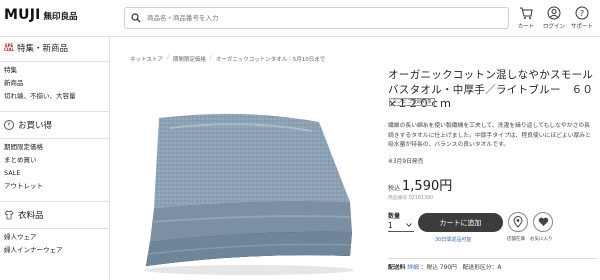 This screenshot has width=600, height=280. Describe the element at coordinates (411, 198) in the screenshot. I see `product-sku: 商品番号 02181390` at that location.